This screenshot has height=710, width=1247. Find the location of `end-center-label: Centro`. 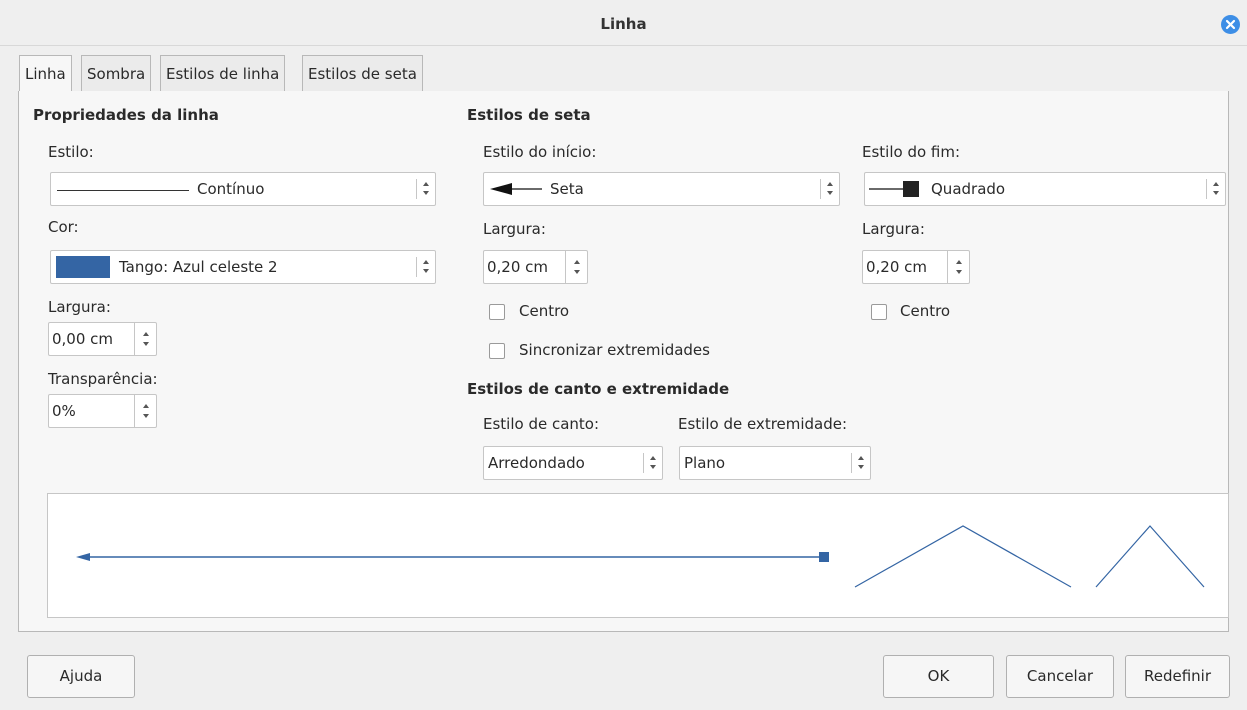

end-center-label: Centro is located at coordinates (925, 311).